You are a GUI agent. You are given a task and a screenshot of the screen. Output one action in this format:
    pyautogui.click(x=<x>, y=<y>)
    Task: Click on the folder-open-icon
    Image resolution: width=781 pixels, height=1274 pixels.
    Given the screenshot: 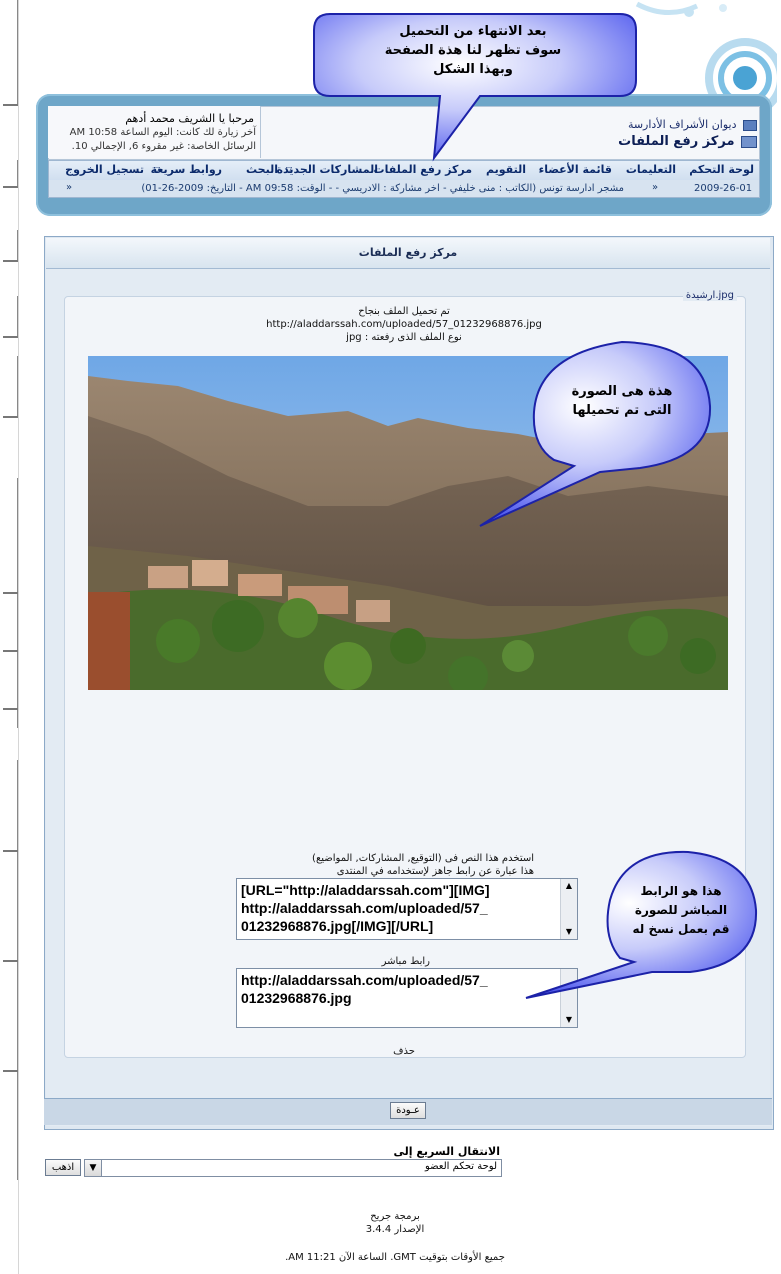 What is the action you would take?
    pyautogui.click(x=749, y=142)
    